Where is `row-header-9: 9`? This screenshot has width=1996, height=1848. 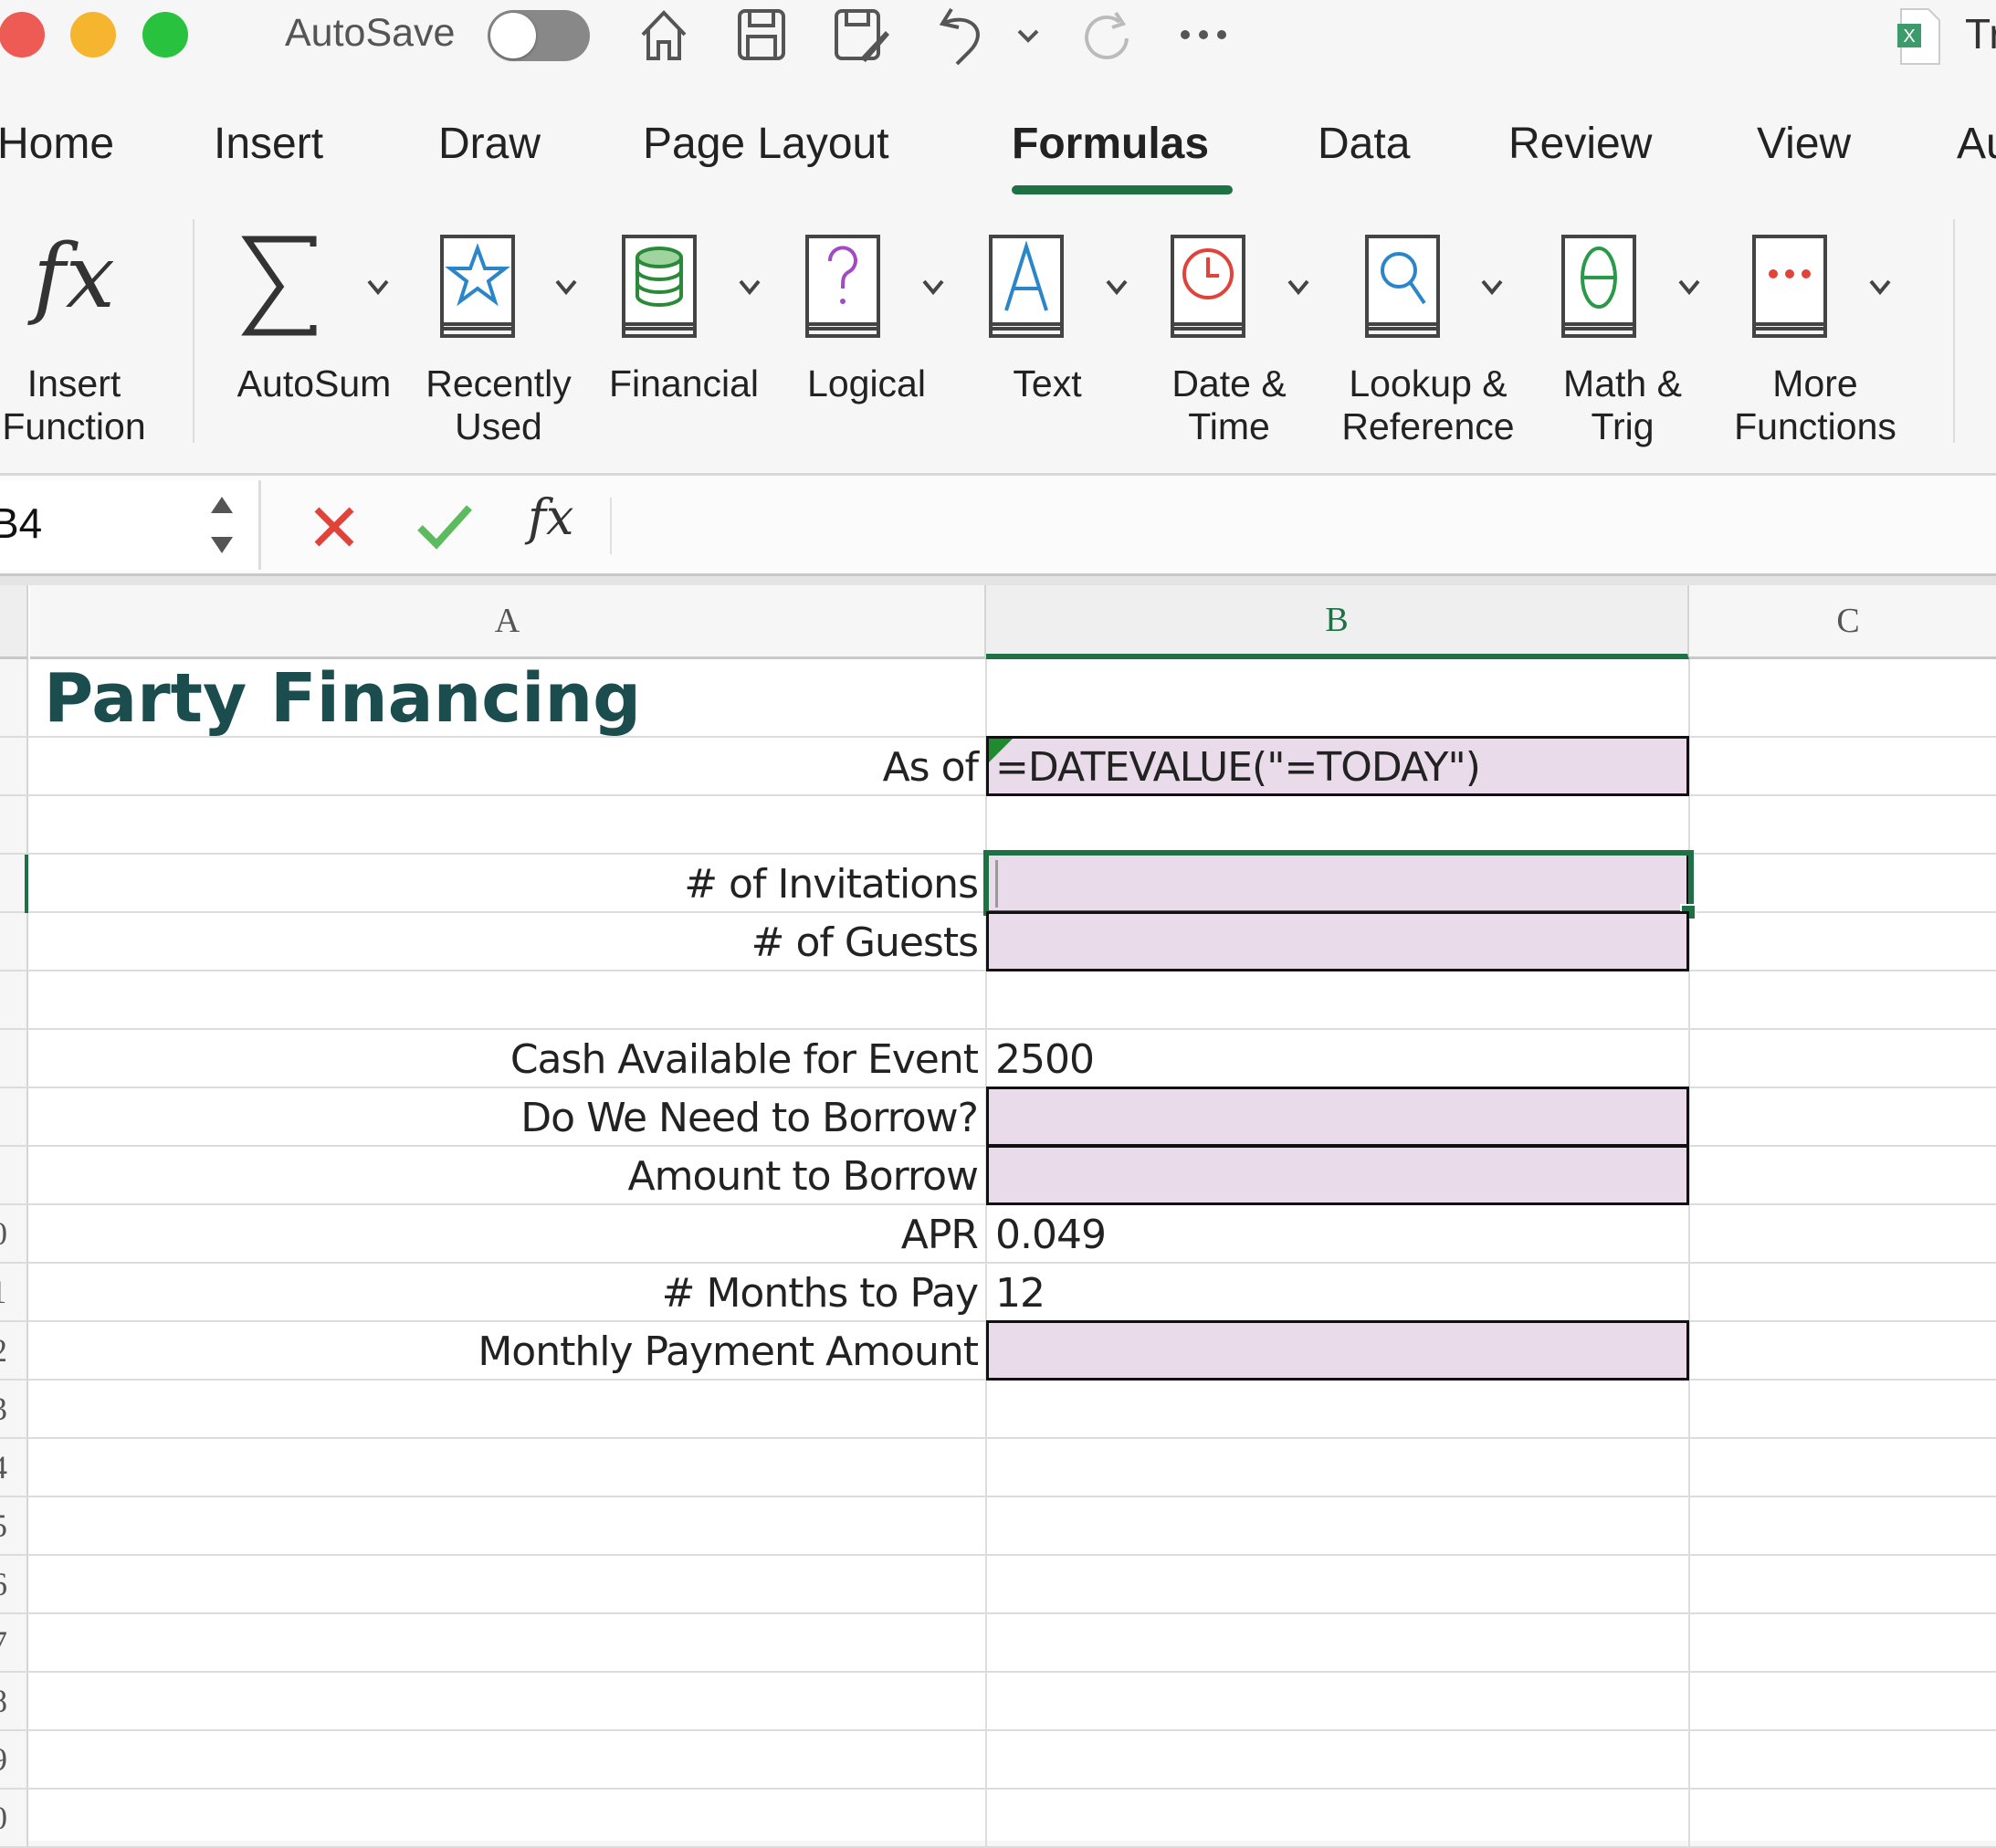 row-header-9: 9 is located at coordinates (14, 1176).